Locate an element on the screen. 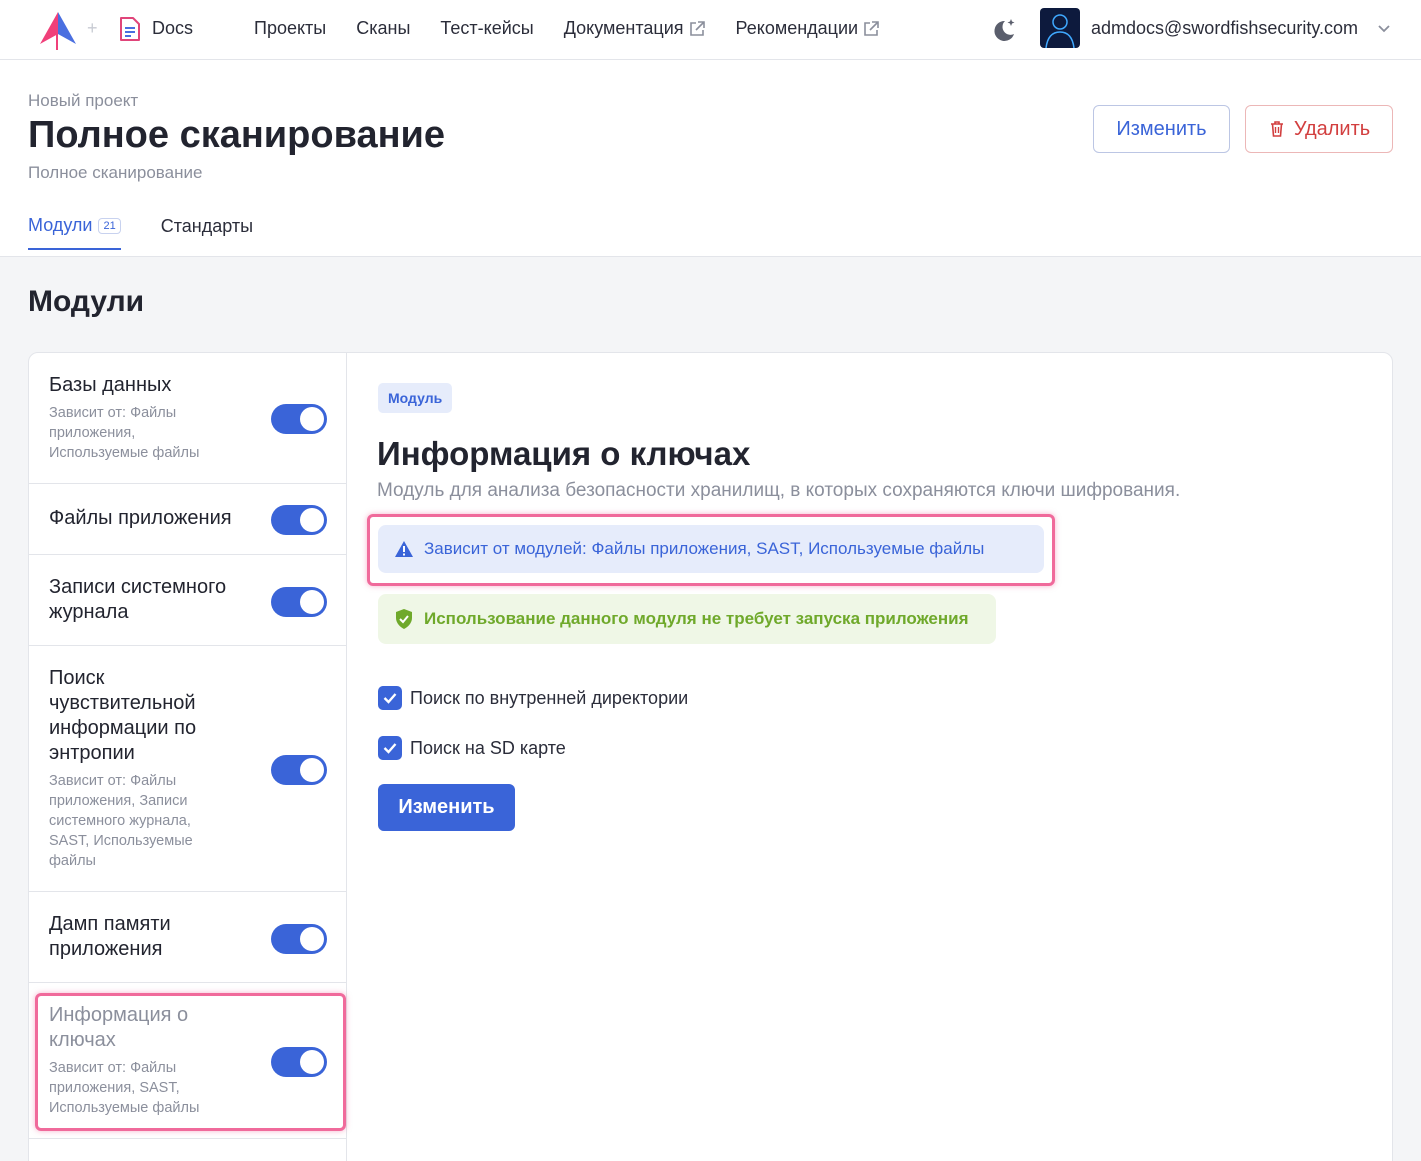 The height and width of the screenshot is (1161, 1421). module-item: Файлы приложения is located at coordinates (188, 519).